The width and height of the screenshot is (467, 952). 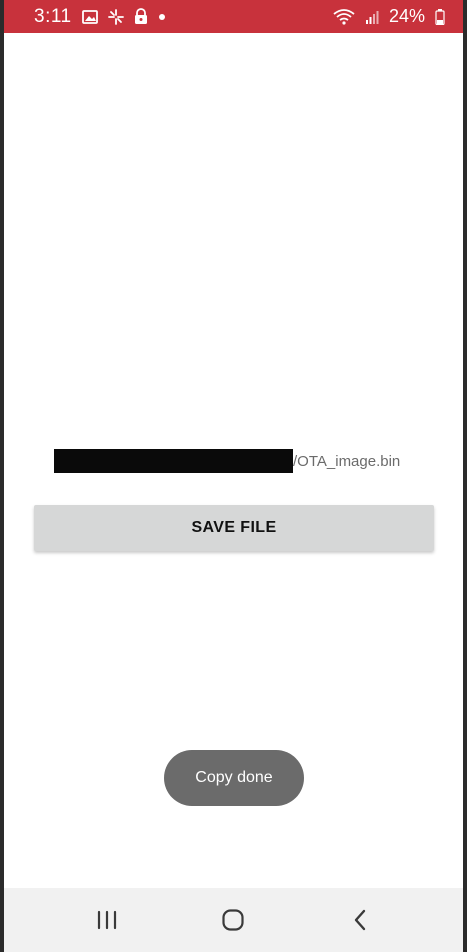 What do you see at coordinates (173, 461) in the screenshot?
I see `redacted-path-block` at bounding box center [173, 461].